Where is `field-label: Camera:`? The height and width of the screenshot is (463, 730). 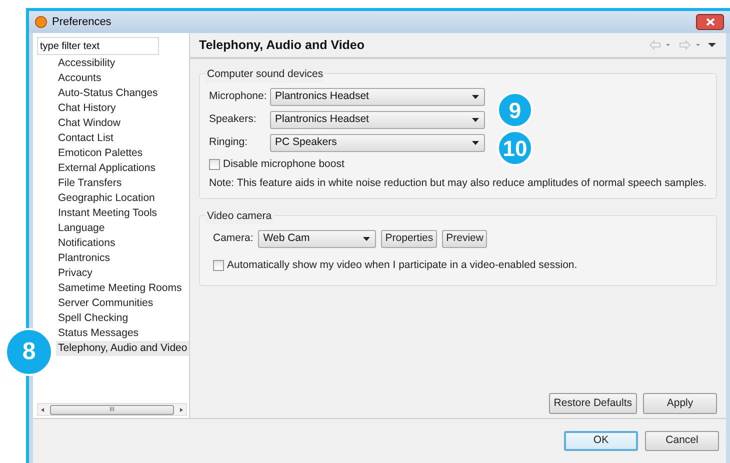 field-label: Camera: is located at coordinates (233, 238).